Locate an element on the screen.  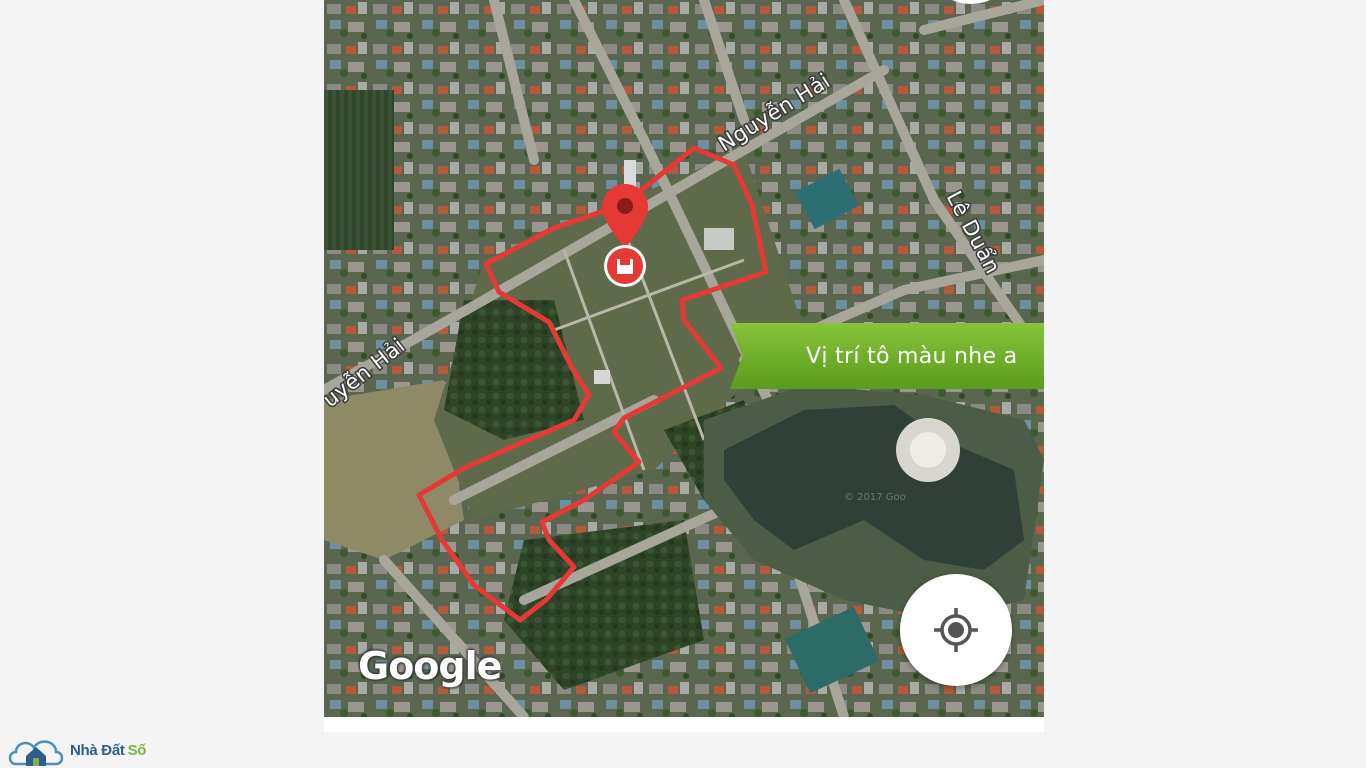
map-pin-icon is located at coordinates (625, 236).